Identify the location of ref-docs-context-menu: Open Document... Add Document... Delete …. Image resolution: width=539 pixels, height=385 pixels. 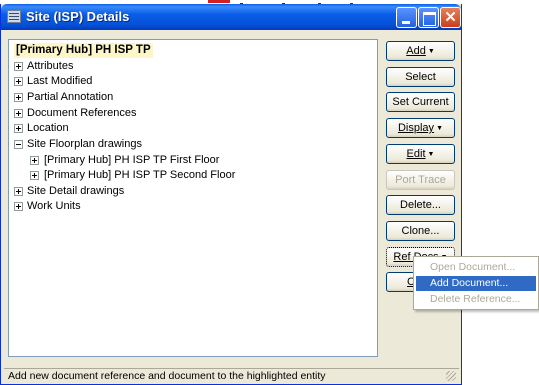
(476, 283).